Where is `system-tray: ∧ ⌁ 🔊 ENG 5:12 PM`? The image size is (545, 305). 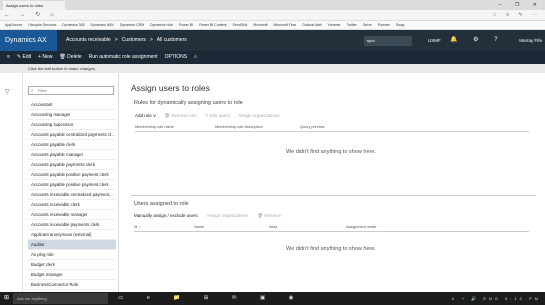
system-tray: ∧ ⌁ 🔊 ENG 5:12 PM is located at coordinates (496, 298).